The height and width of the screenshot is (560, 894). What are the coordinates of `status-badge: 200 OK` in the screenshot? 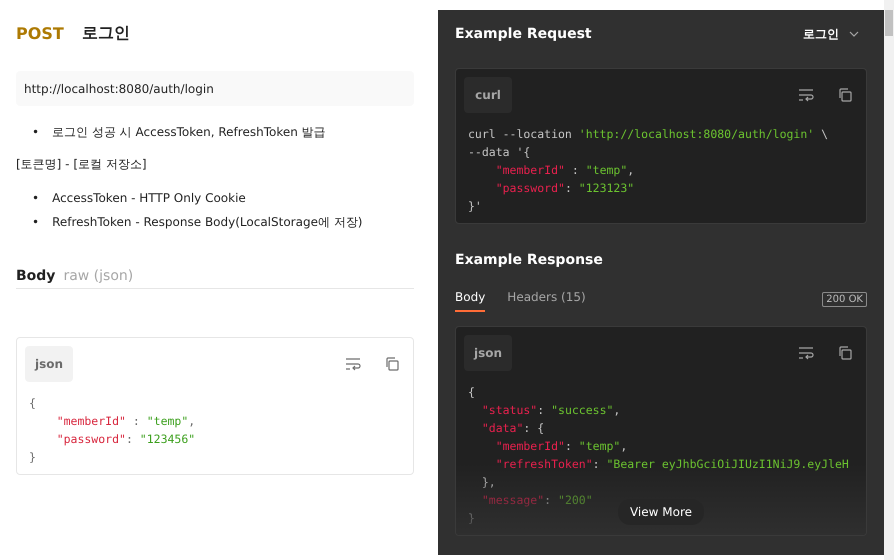 It's located at (844, 299).